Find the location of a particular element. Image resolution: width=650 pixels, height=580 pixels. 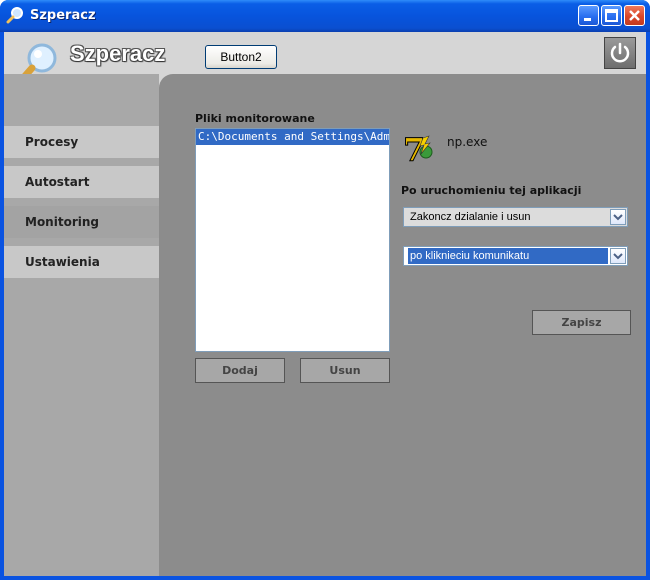

close-icon is located at coordinates (634, 15).